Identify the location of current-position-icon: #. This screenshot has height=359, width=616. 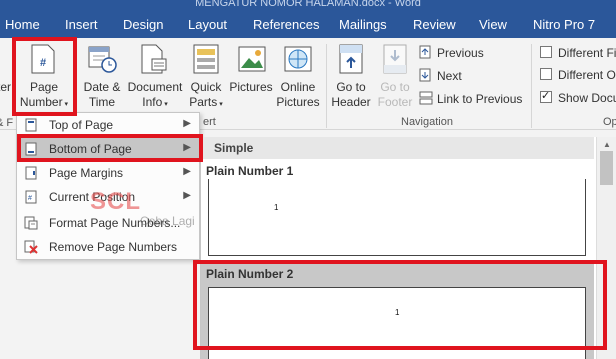
(31, 197).